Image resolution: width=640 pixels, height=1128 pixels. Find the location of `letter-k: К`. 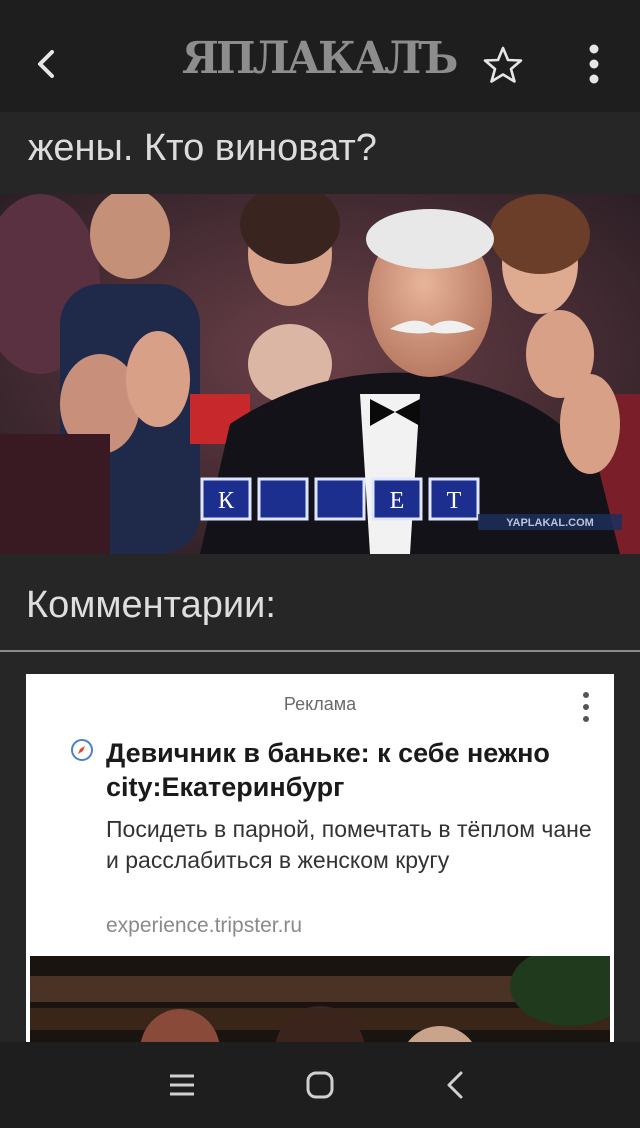

letter-k: К is located at coordinates (226, 501).